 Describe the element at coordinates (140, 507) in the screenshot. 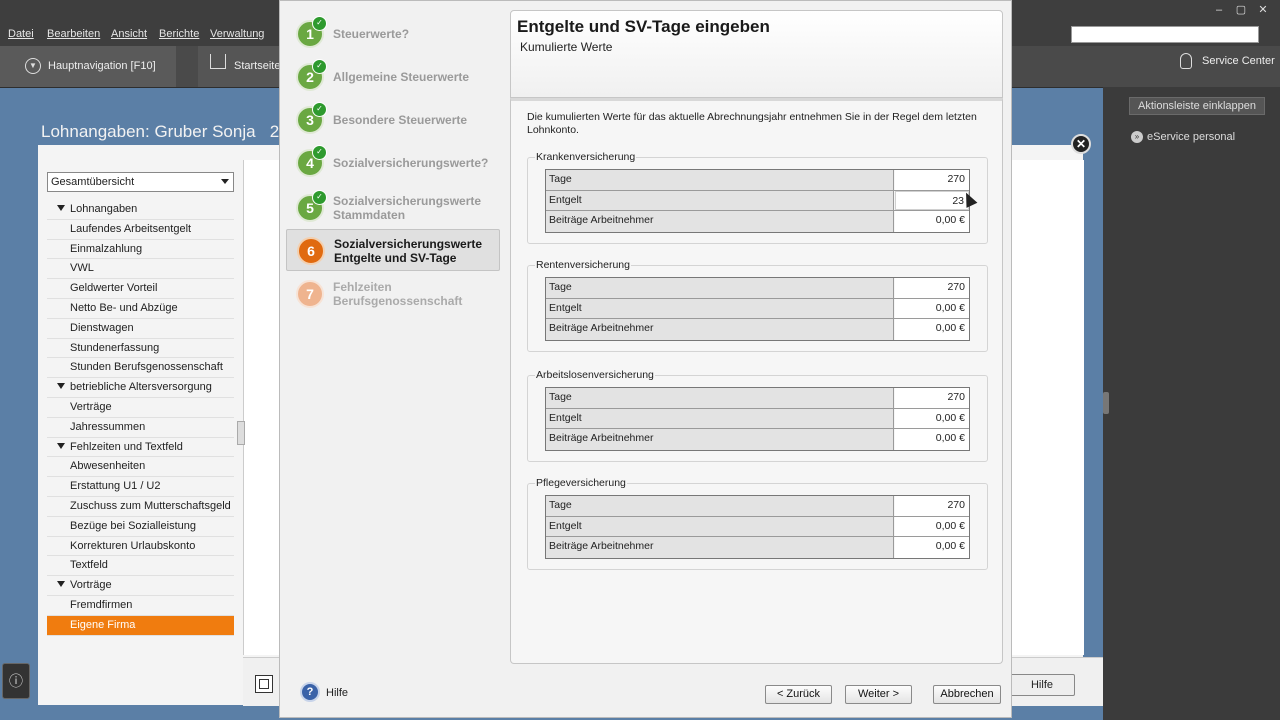

I see `tree-item: Zuschuss zum Mutterschaftsgeld` at that location.